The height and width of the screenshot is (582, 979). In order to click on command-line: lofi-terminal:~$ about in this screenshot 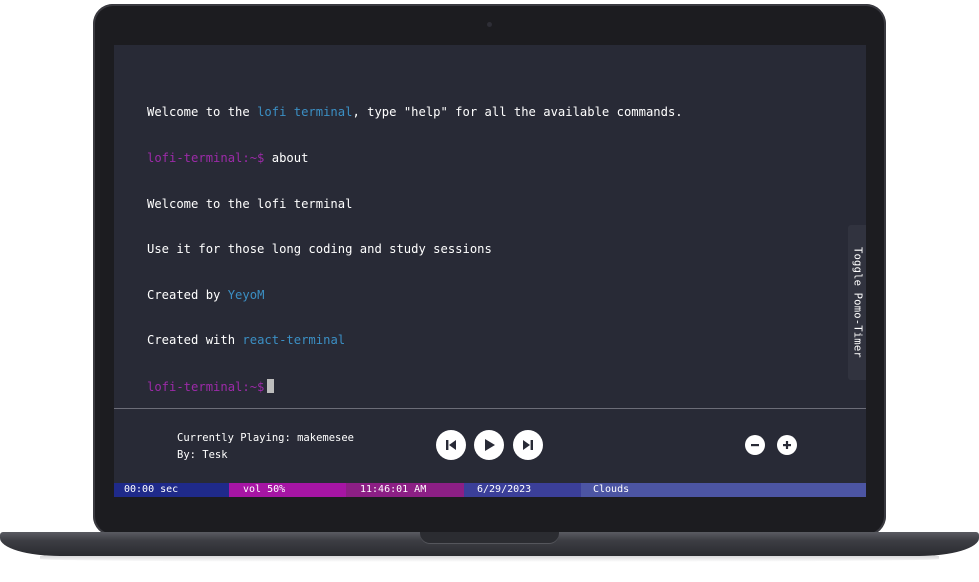, I will do `click(415, 158)`.